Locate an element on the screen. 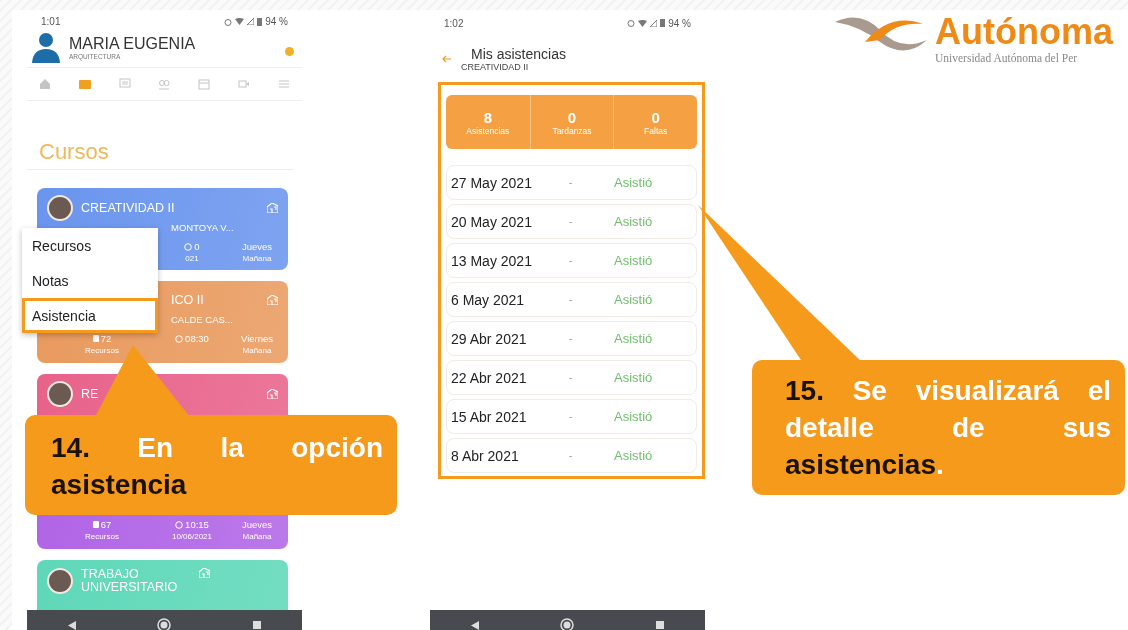 The height and width of the screenshot is (630, 1128). menu-item: Notas is located at coordinates (90, 280).